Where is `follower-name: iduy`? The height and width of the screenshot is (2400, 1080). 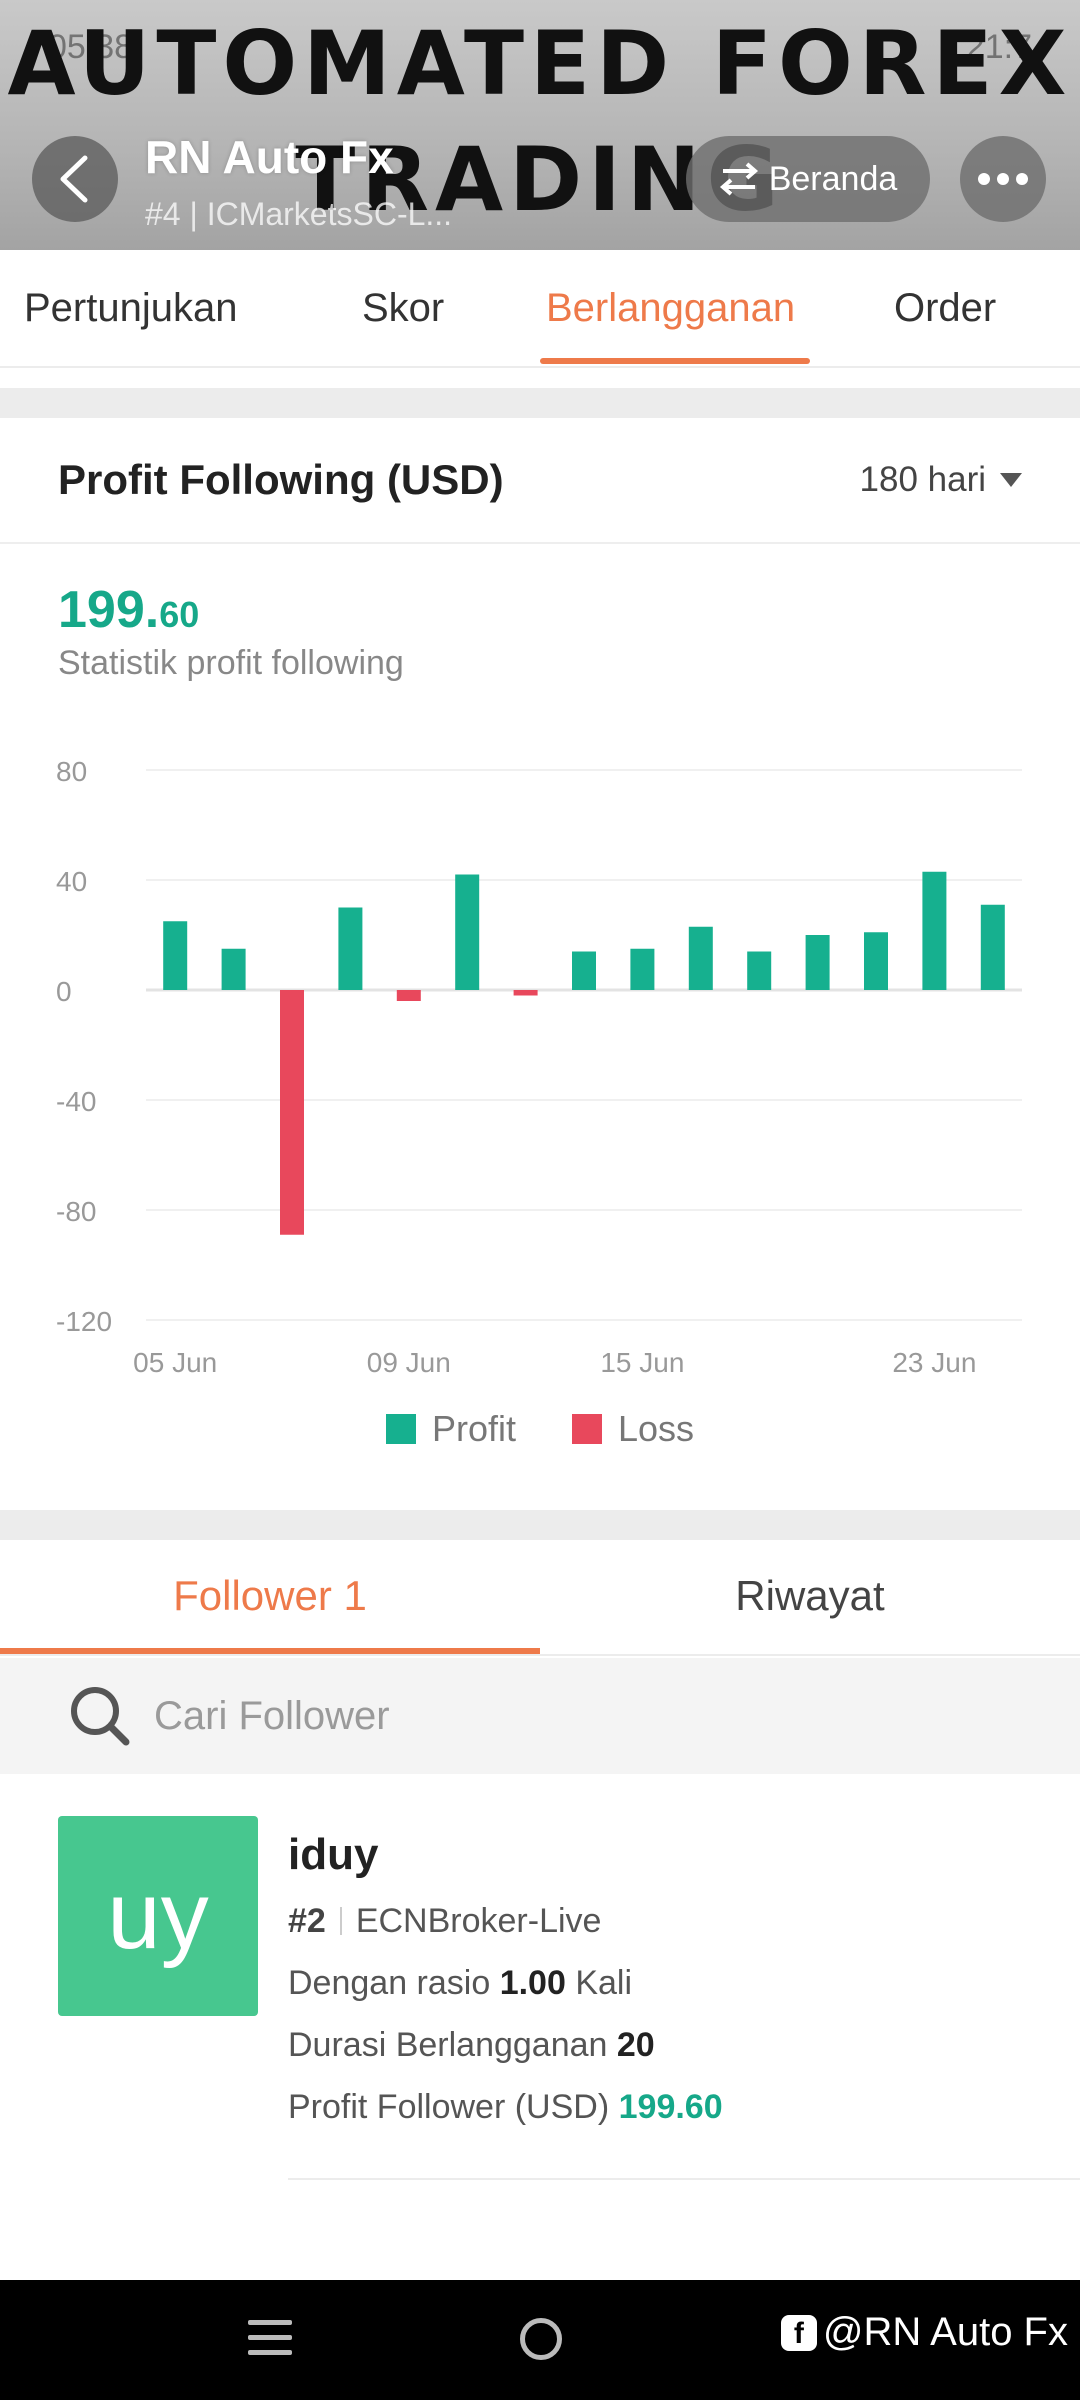 follower-name: iduy is located at coordinates (333, 1854).